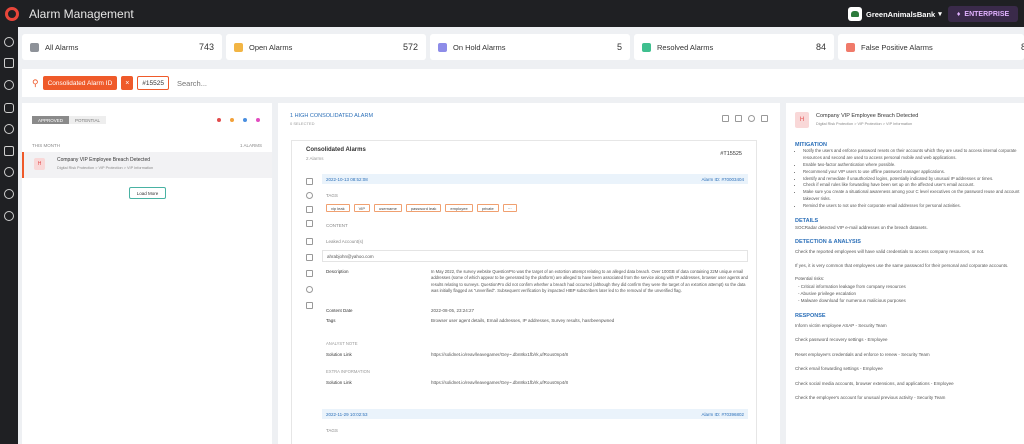 The width and height of the screenshot is (1024, 444). What do you see at coordinates (331, 320) in the screenshot?
I see `tags-row-label: Tags` at bounding box center [331, 320].